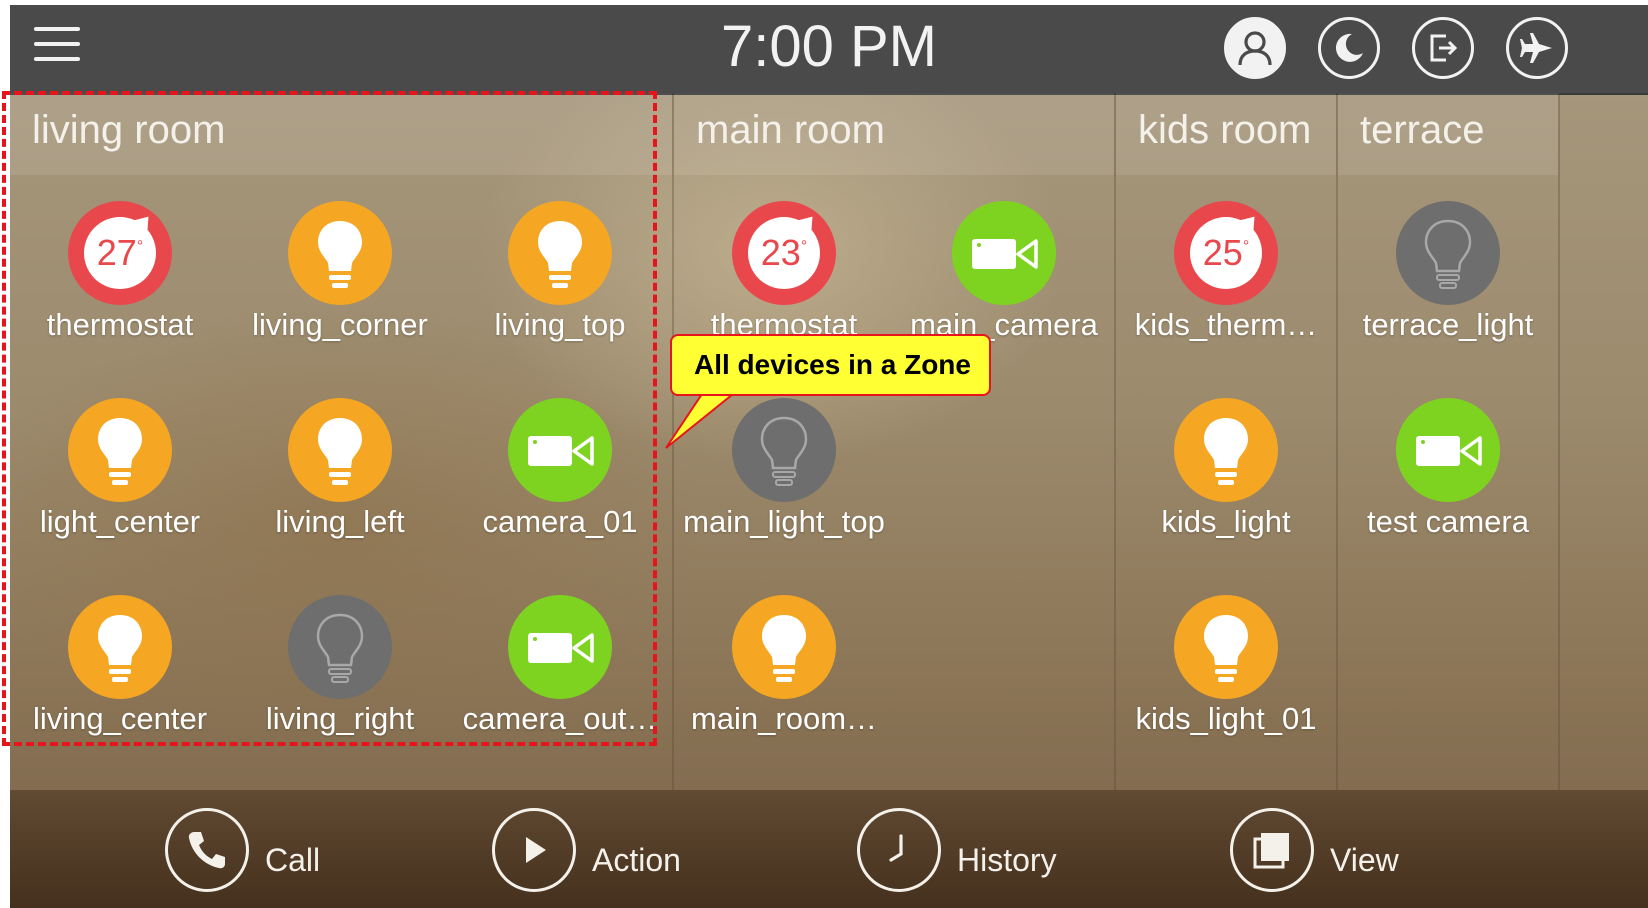 The width and height of the screenshot is (1648, 908). What do you see at coordinates (1443, 48) in the screenshot?
I see `exit-icon` at bounding box center [1443, 48].